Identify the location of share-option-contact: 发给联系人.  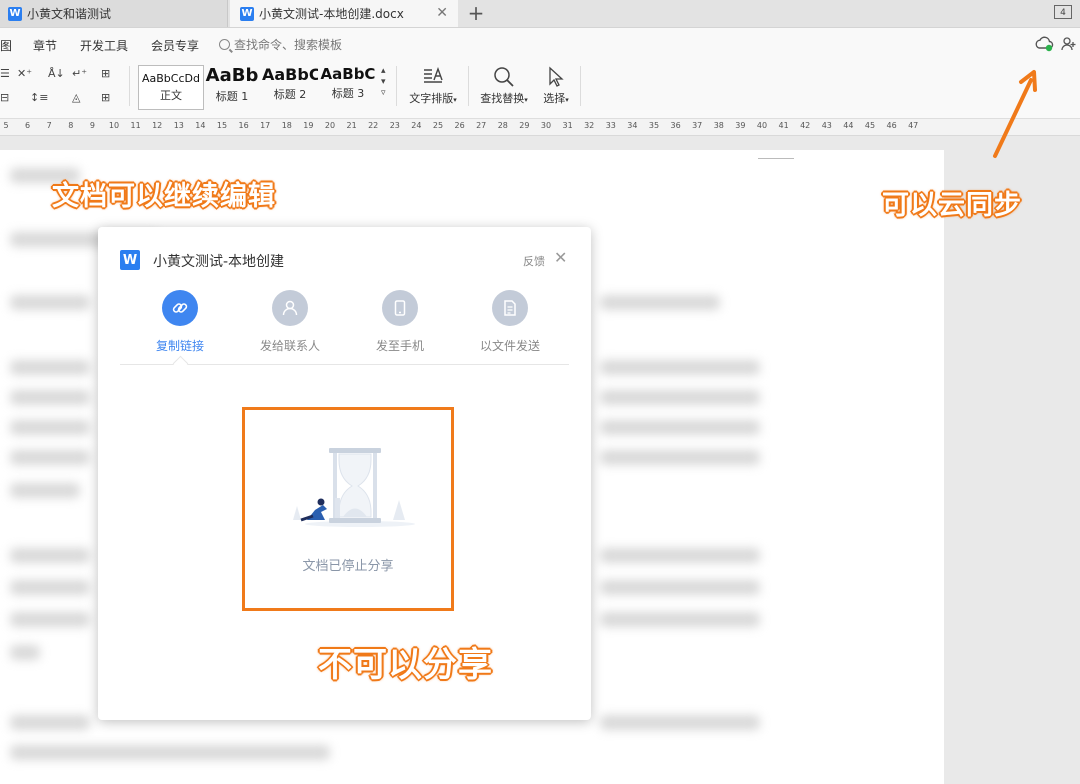
(290, 322).